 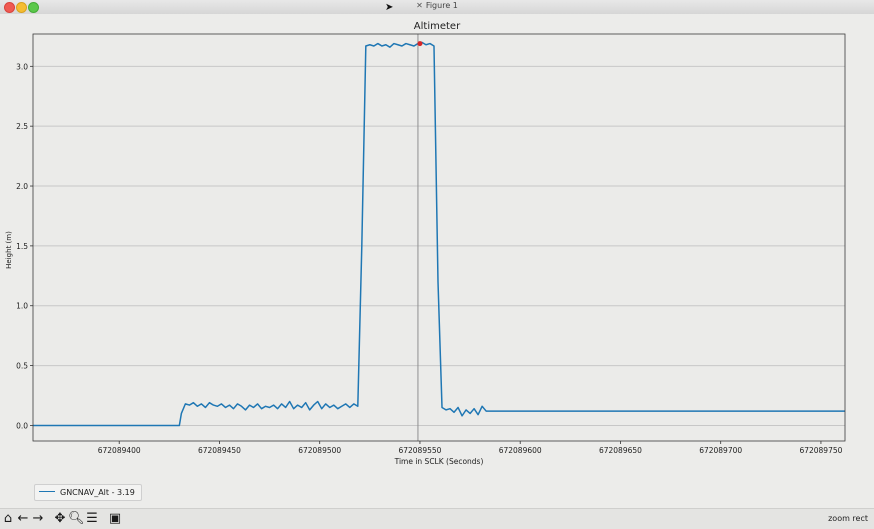 What do you see at coordinates (47, 491) in the screenshot?
I see `legend-swatch` at bounding box center [47, 491].